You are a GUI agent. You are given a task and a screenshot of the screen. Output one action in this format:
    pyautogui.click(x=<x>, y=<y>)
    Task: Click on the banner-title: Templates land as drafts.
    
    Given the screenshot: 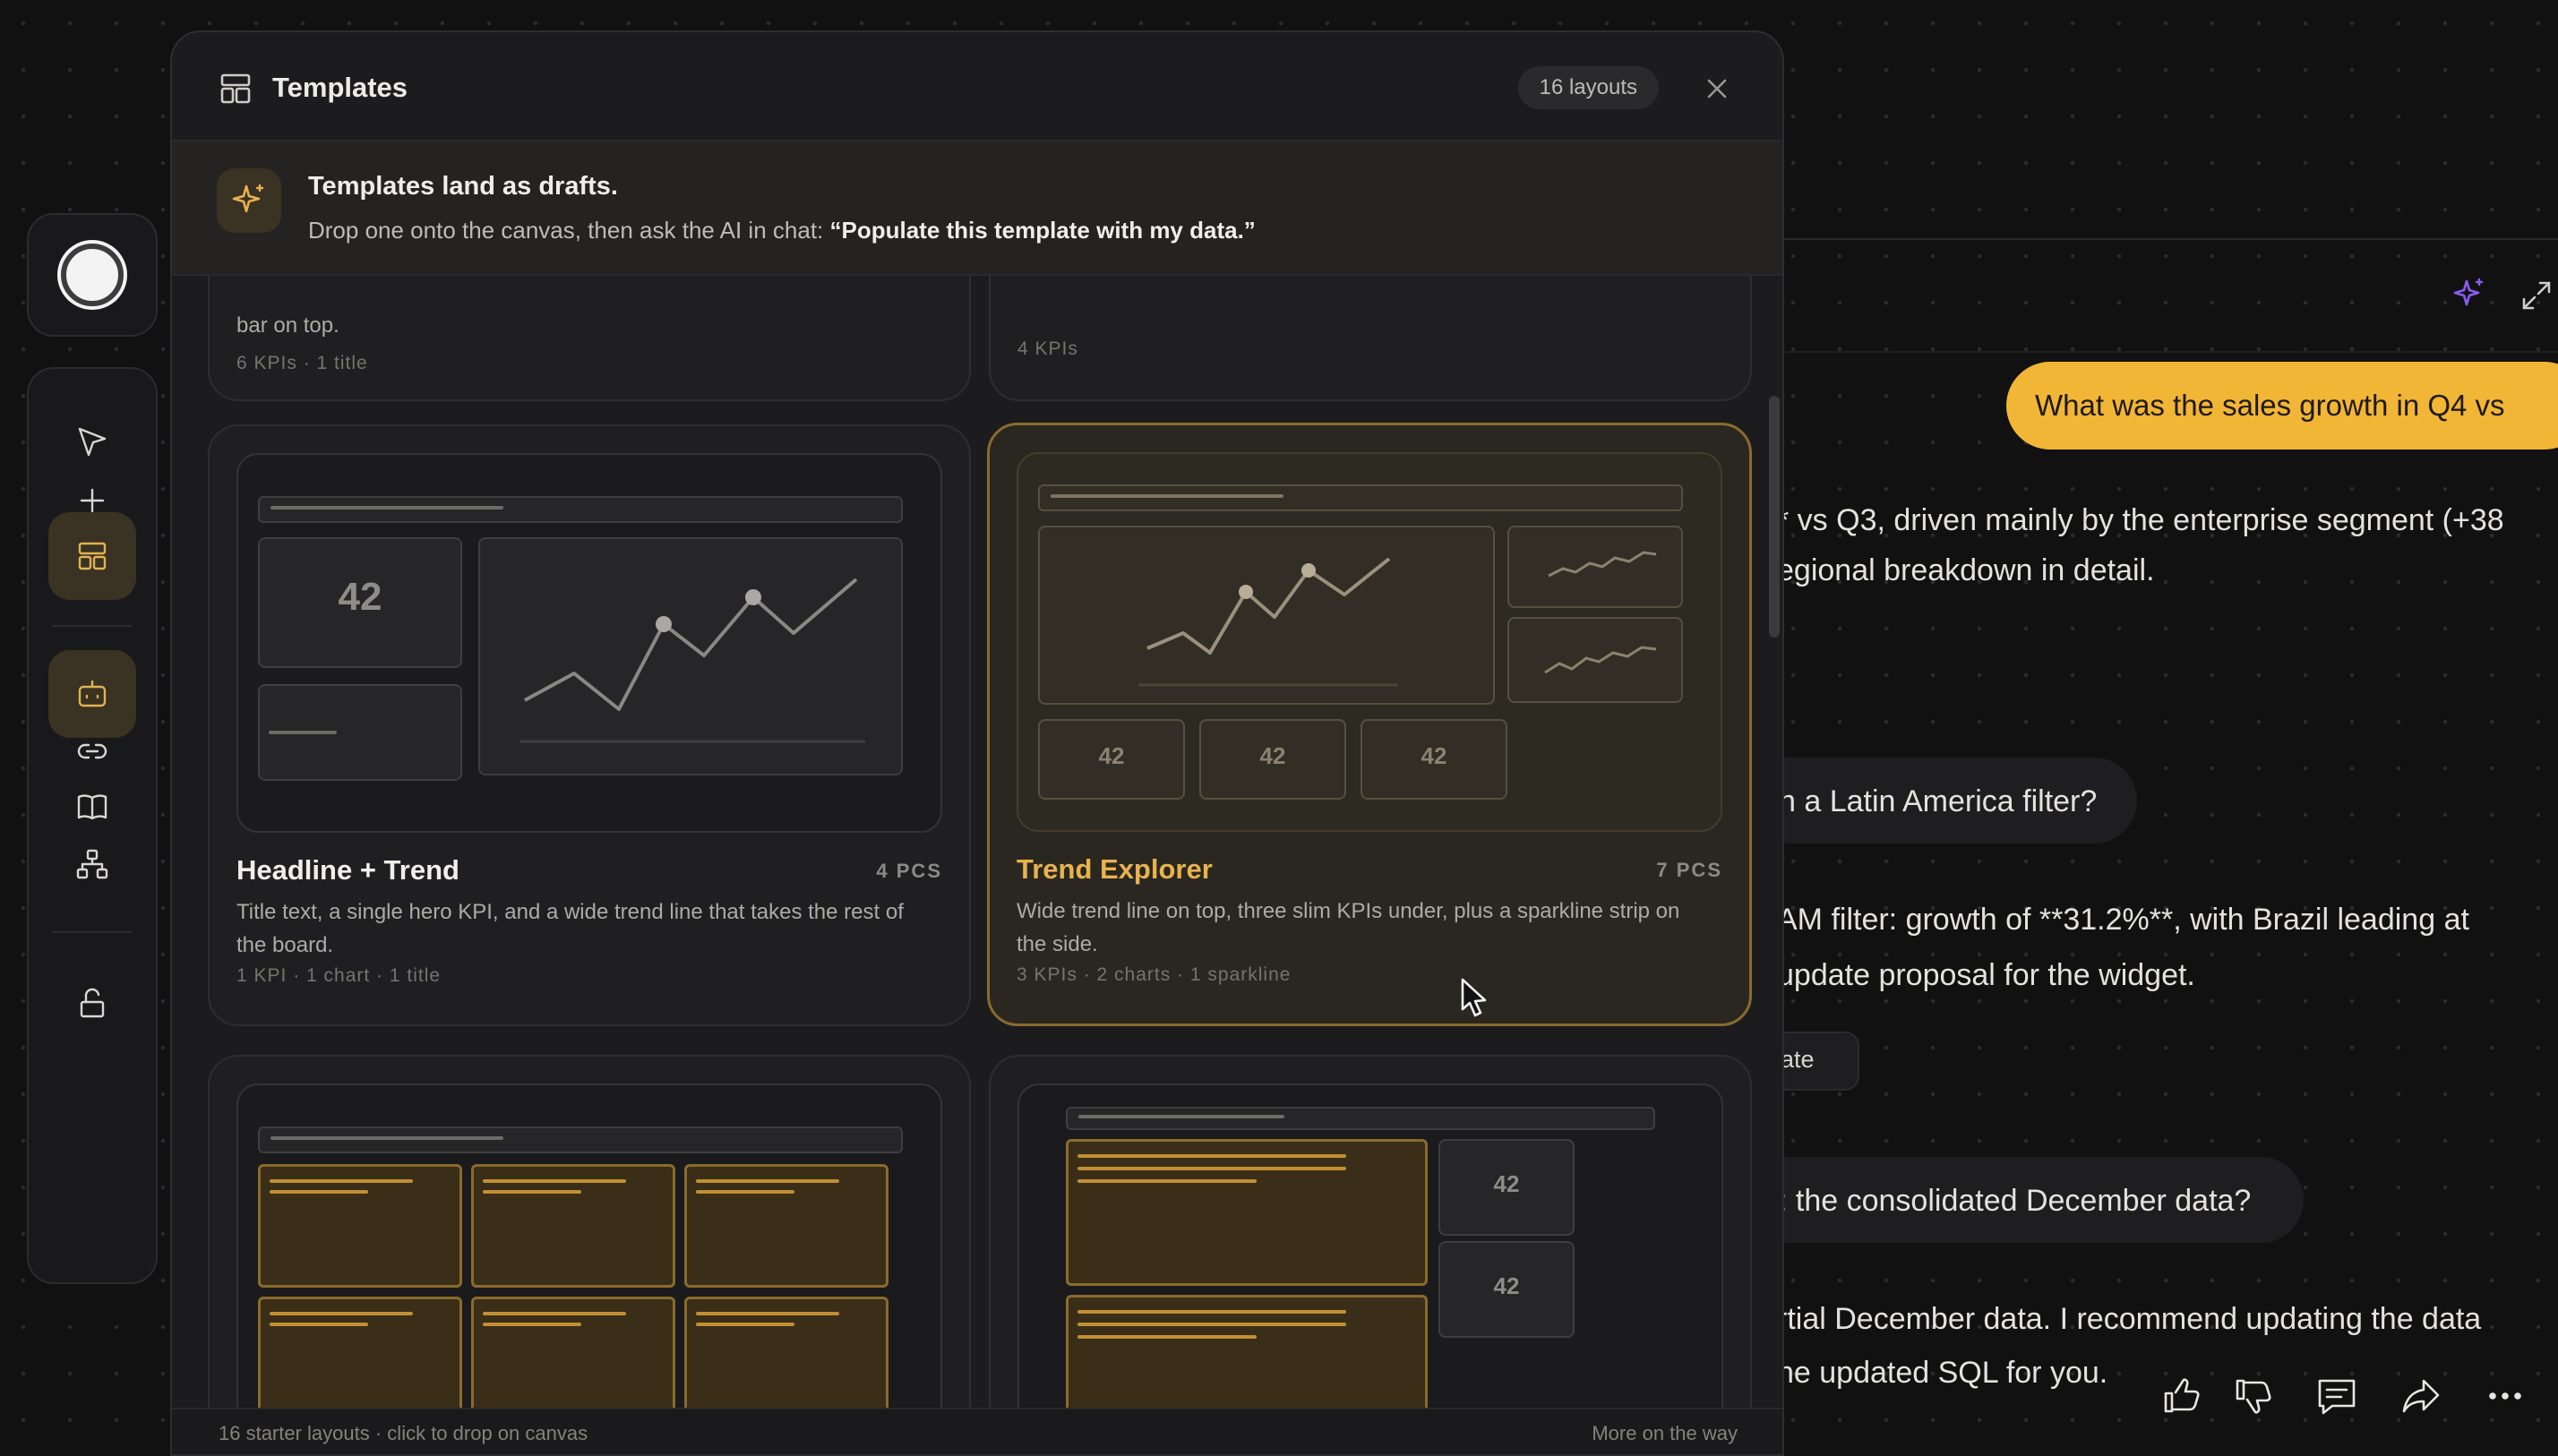 What is the action you would take?
    pyautogui.click(x=463, y=186)
    